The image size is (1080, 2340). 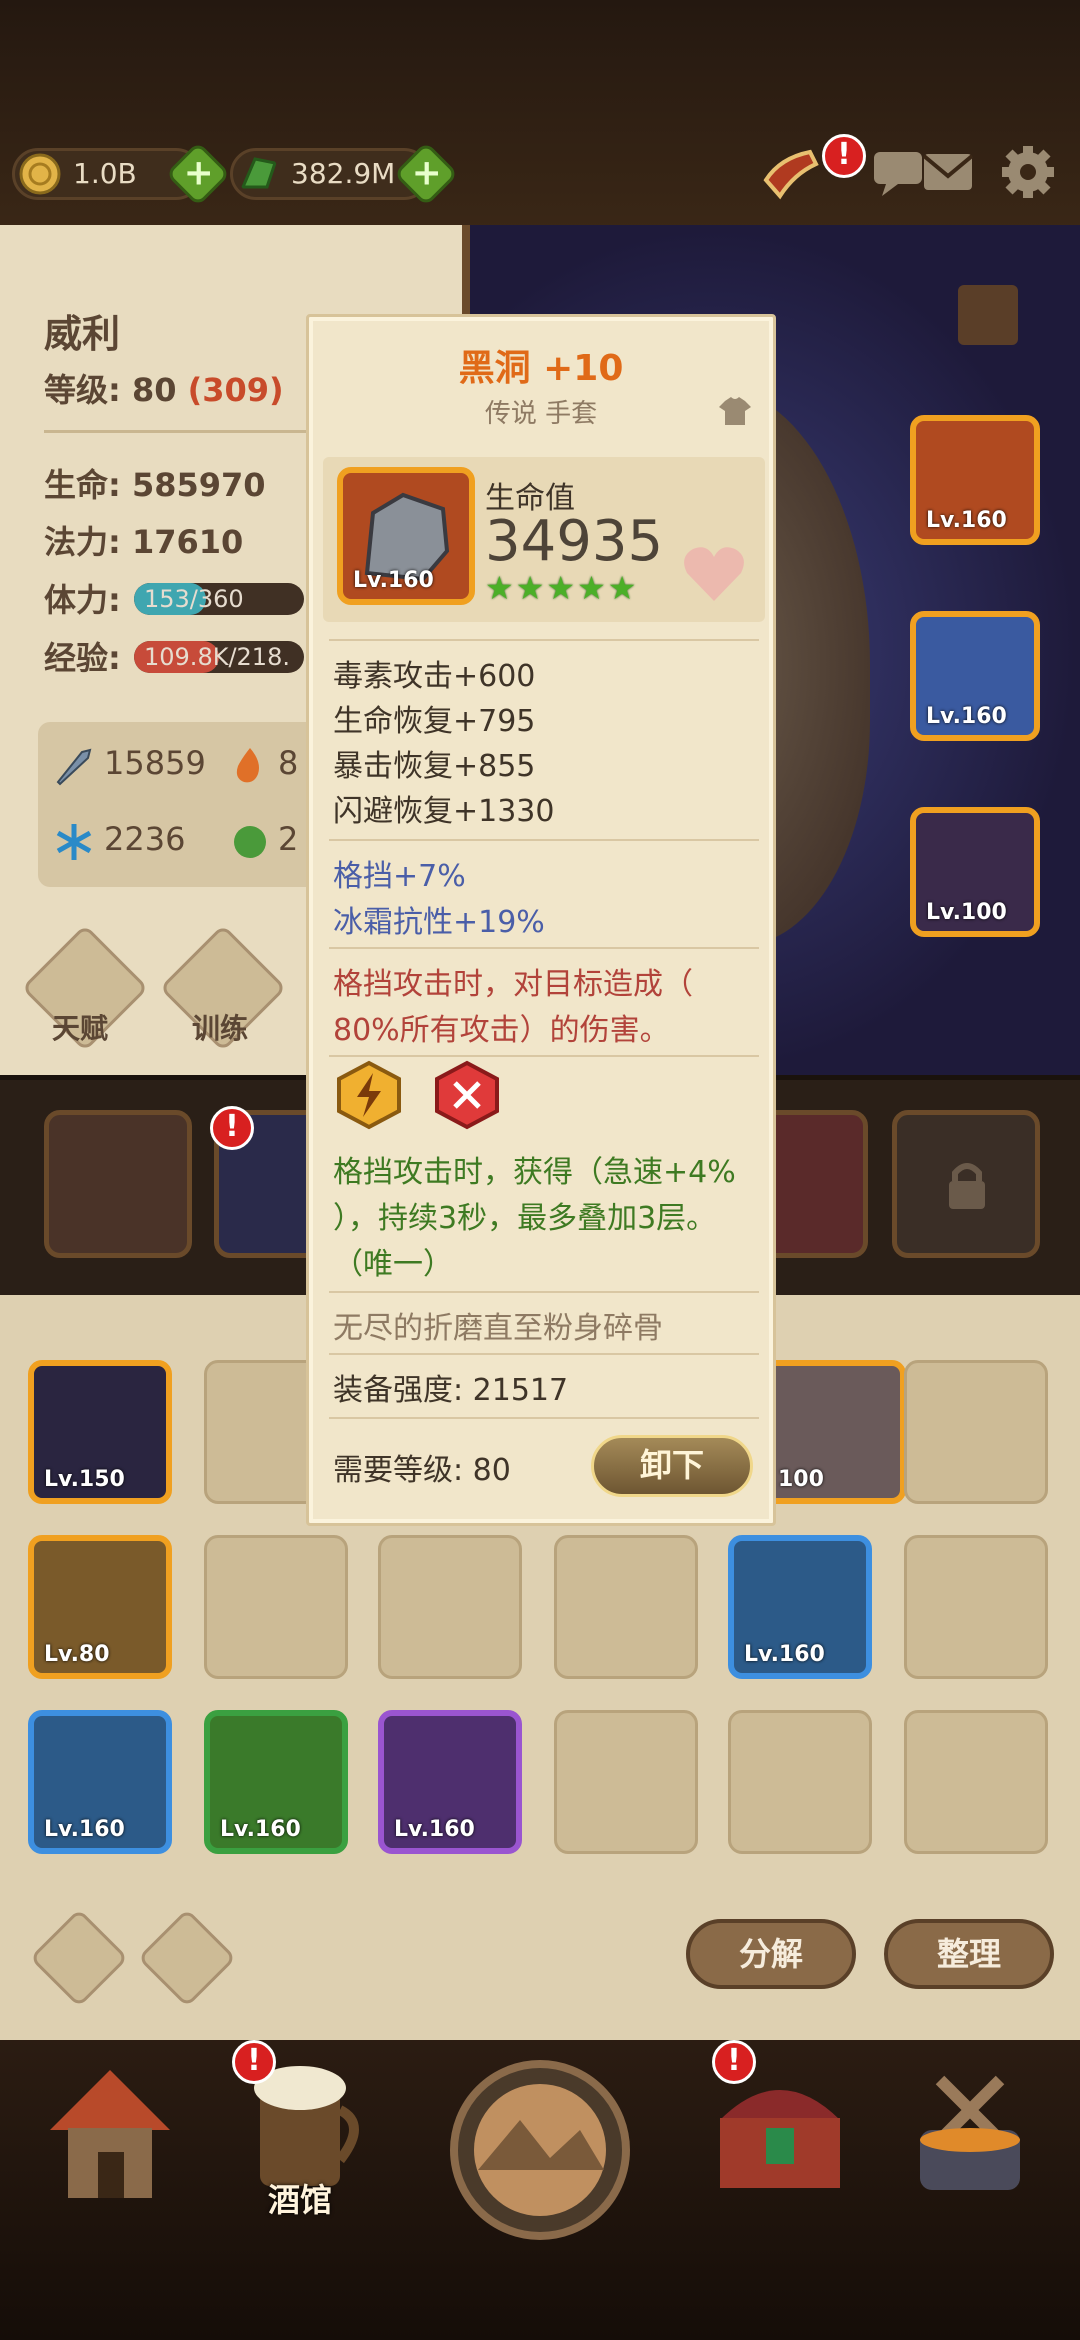 What do you see at coordinates (155, 763) in the screenshot?
I see `attack-value: 15859` at bounding box center [155, 763].